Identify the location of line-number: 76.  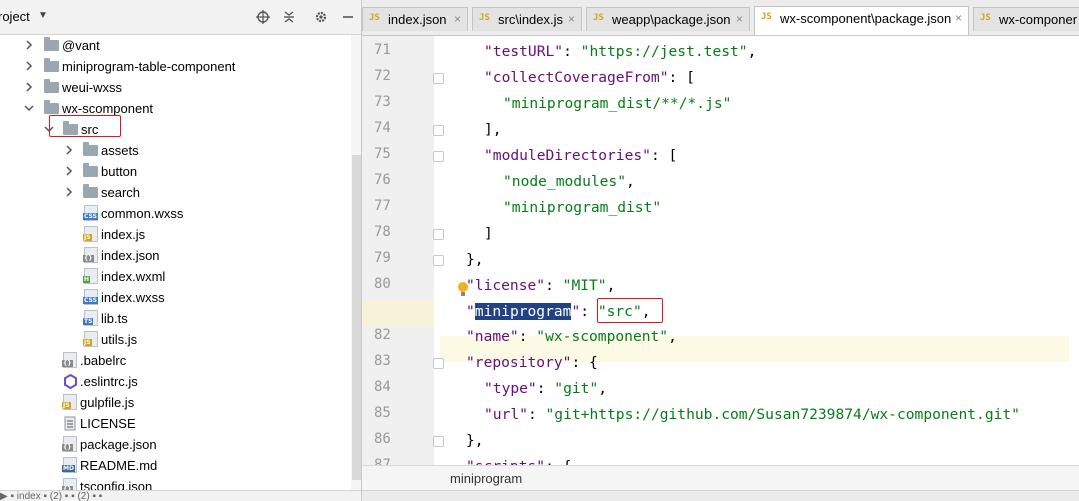
(382, 179).